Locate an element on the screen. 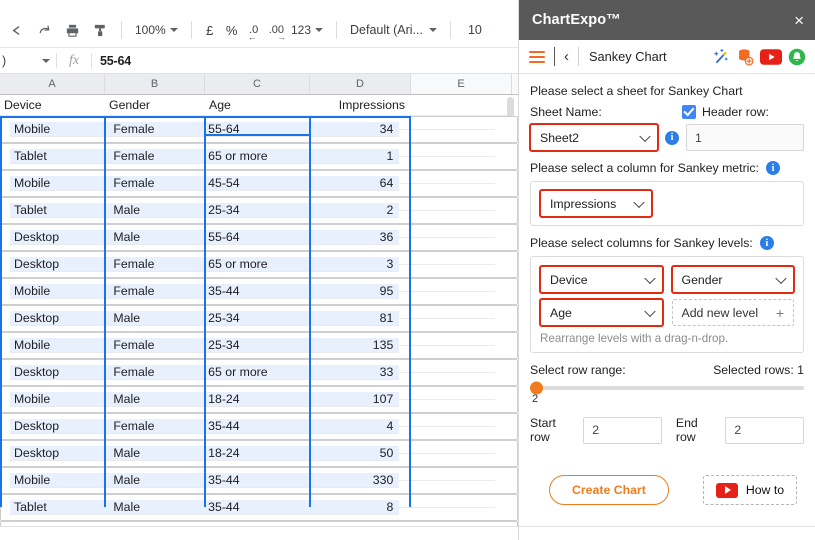 The height and width of the screenshot is (540, 815). cell-d: 2 is located at coordinates (351, 210).